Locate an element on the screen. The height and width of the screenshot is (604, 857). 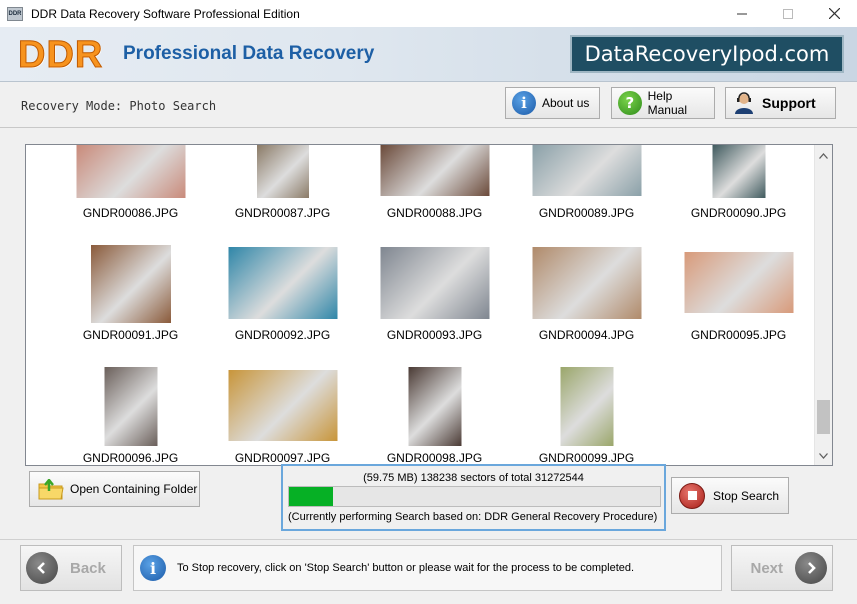
minimize-icon is located at coordinates (742, 13).